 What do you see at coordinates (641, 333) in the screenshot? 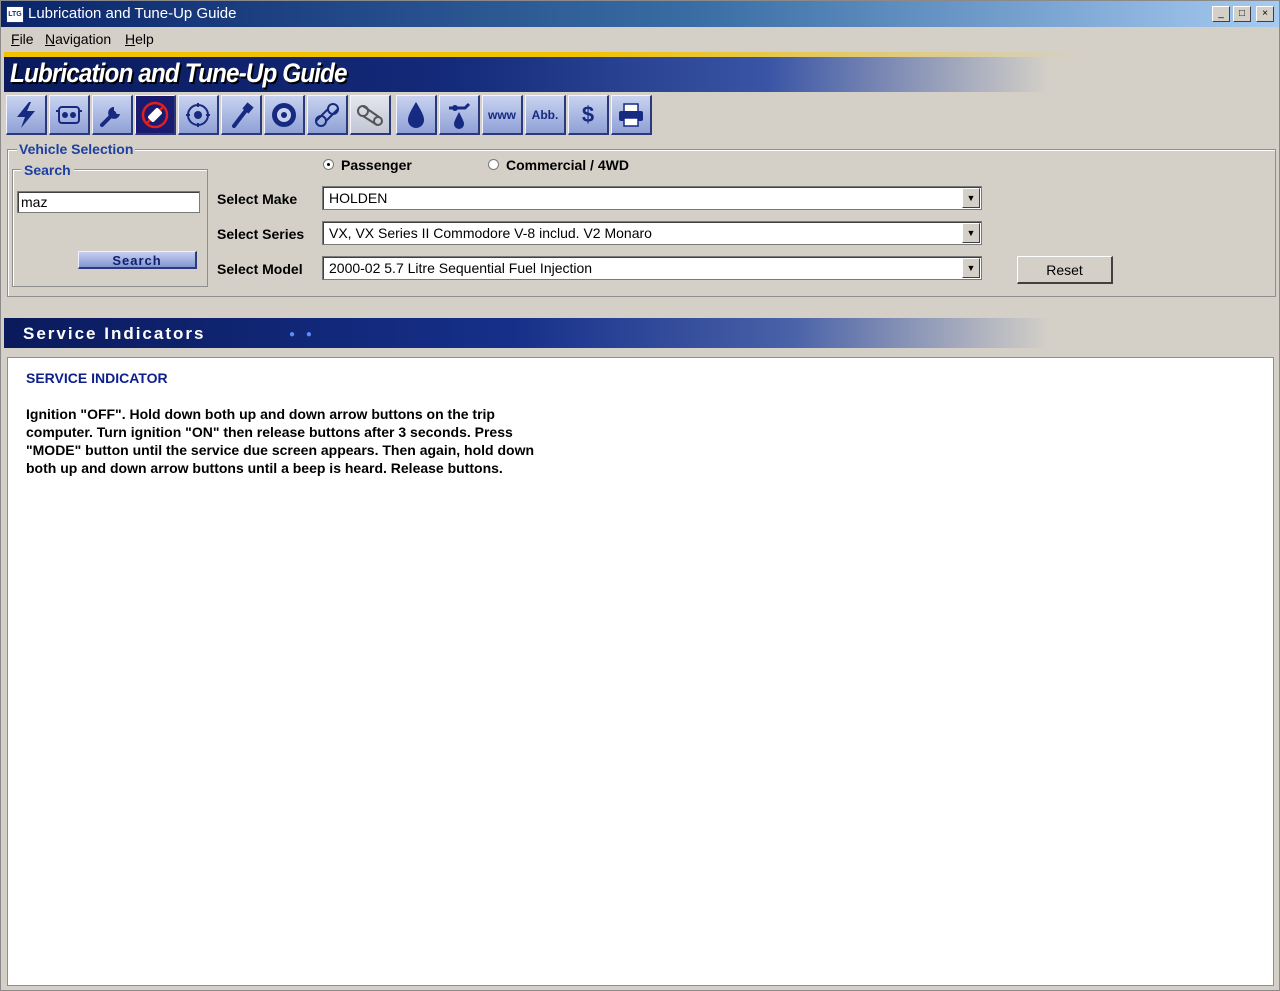
I see `section-header: Service Indicators ● ●` at bounding box center [641, 333].